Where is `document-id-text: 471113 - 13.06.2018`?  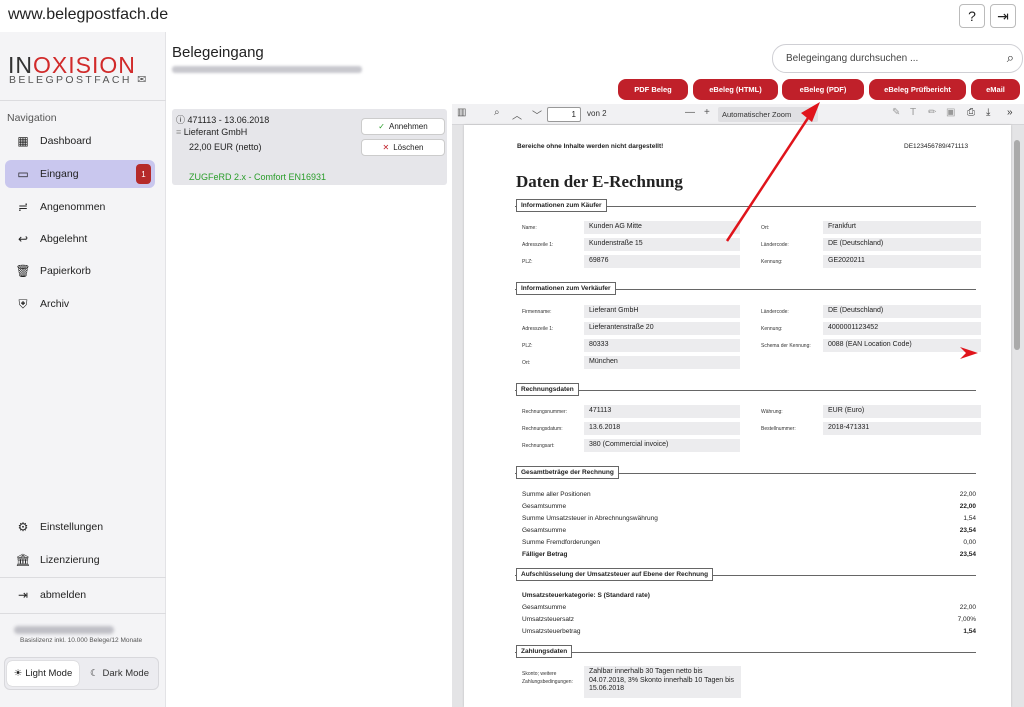 document-id-text: 471113 - 13.06.2018 is located at coordinates (228, 120).